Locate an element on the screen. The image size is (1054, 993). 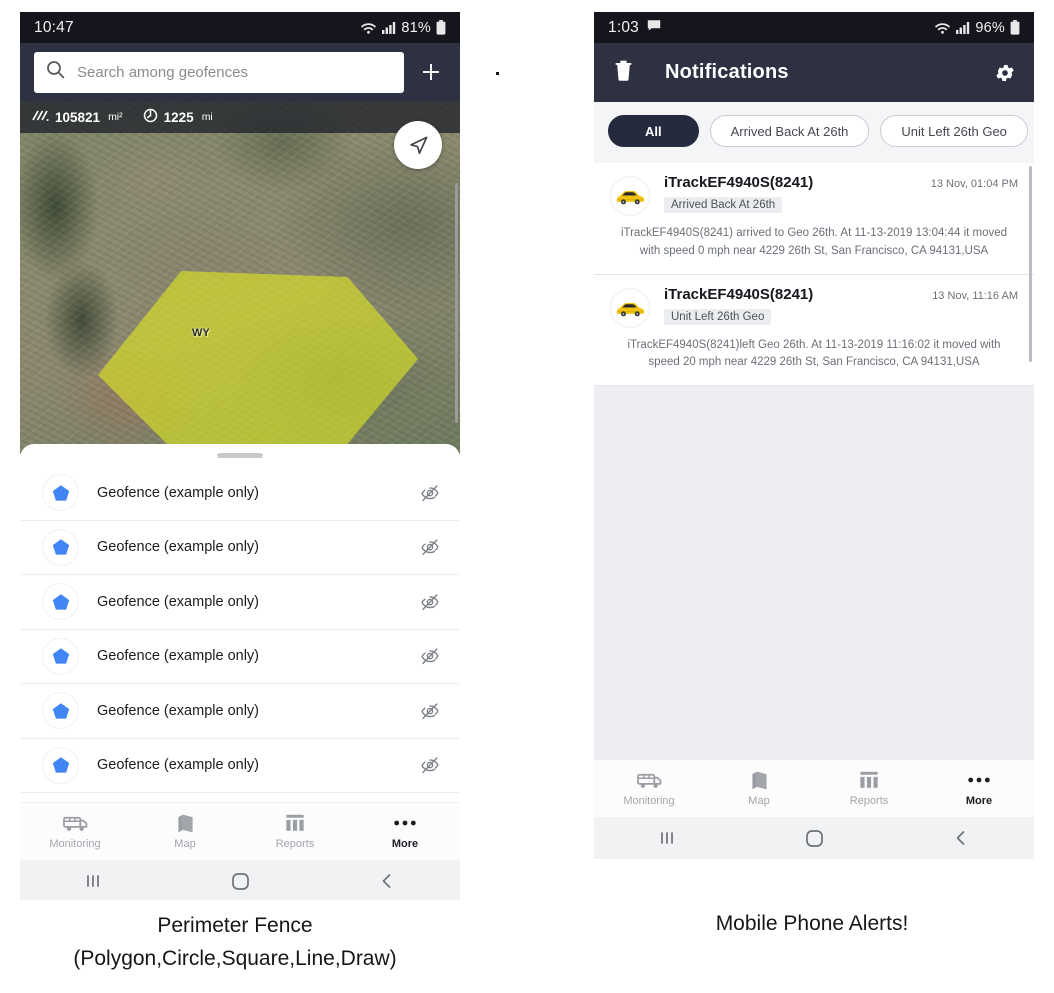
wifi-icon is located at coordinates (942, 27).